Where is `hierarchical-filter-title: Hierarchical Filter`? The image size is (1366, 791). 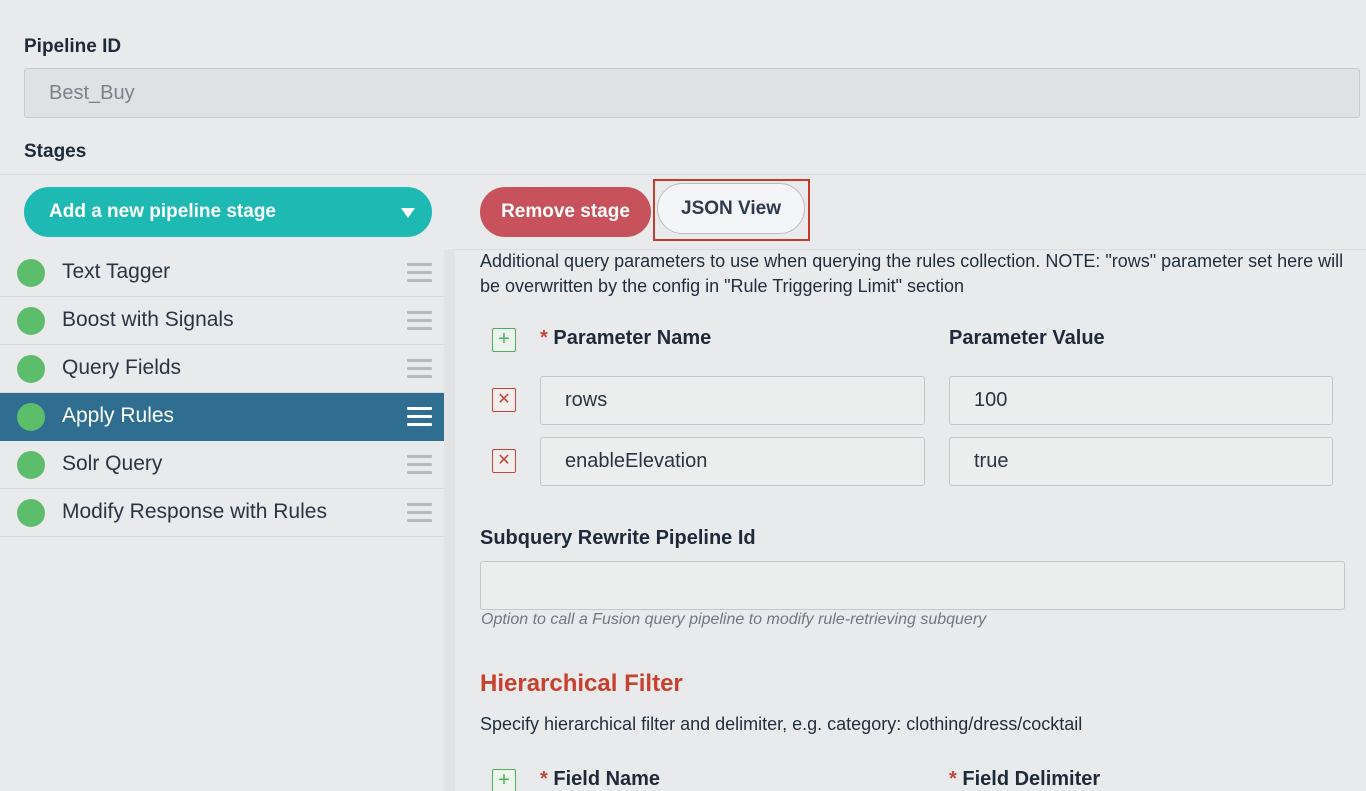
hierarchical-filter-title: Hierarchical Filter is located at coordinates (581, 683).